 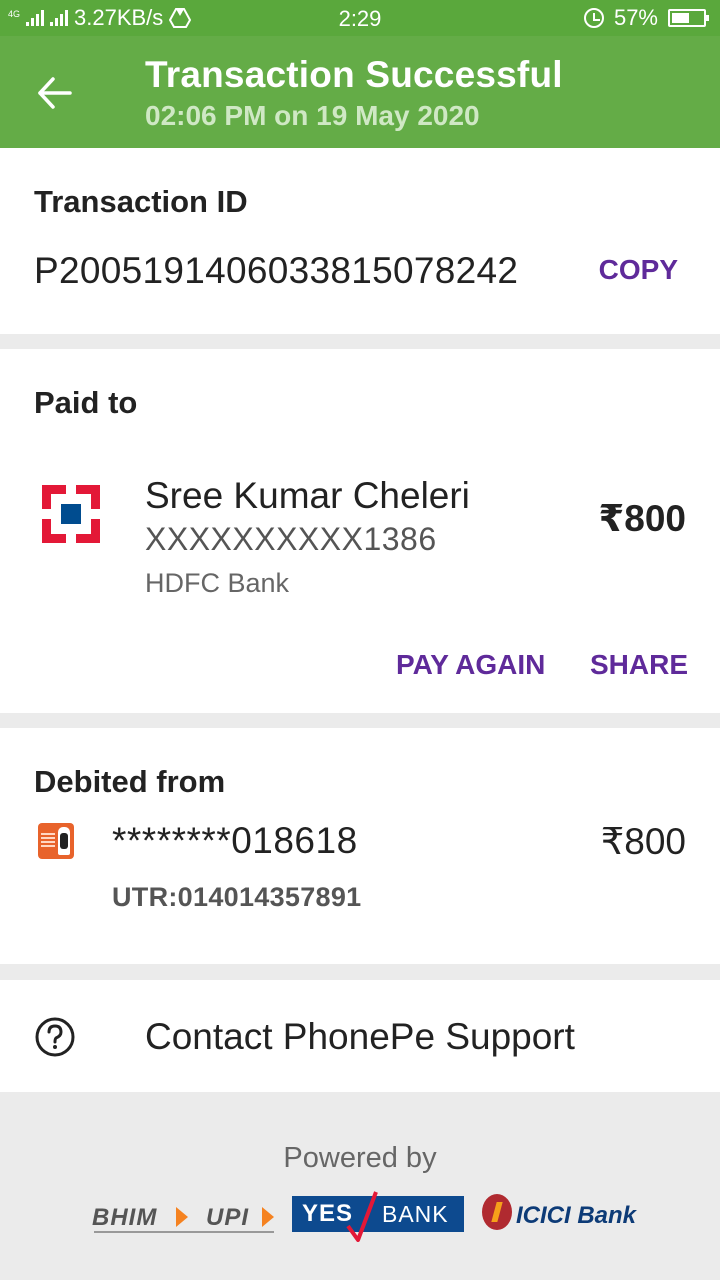 I want to click on paid-amount: ₹800, so click(x=642, y=518).